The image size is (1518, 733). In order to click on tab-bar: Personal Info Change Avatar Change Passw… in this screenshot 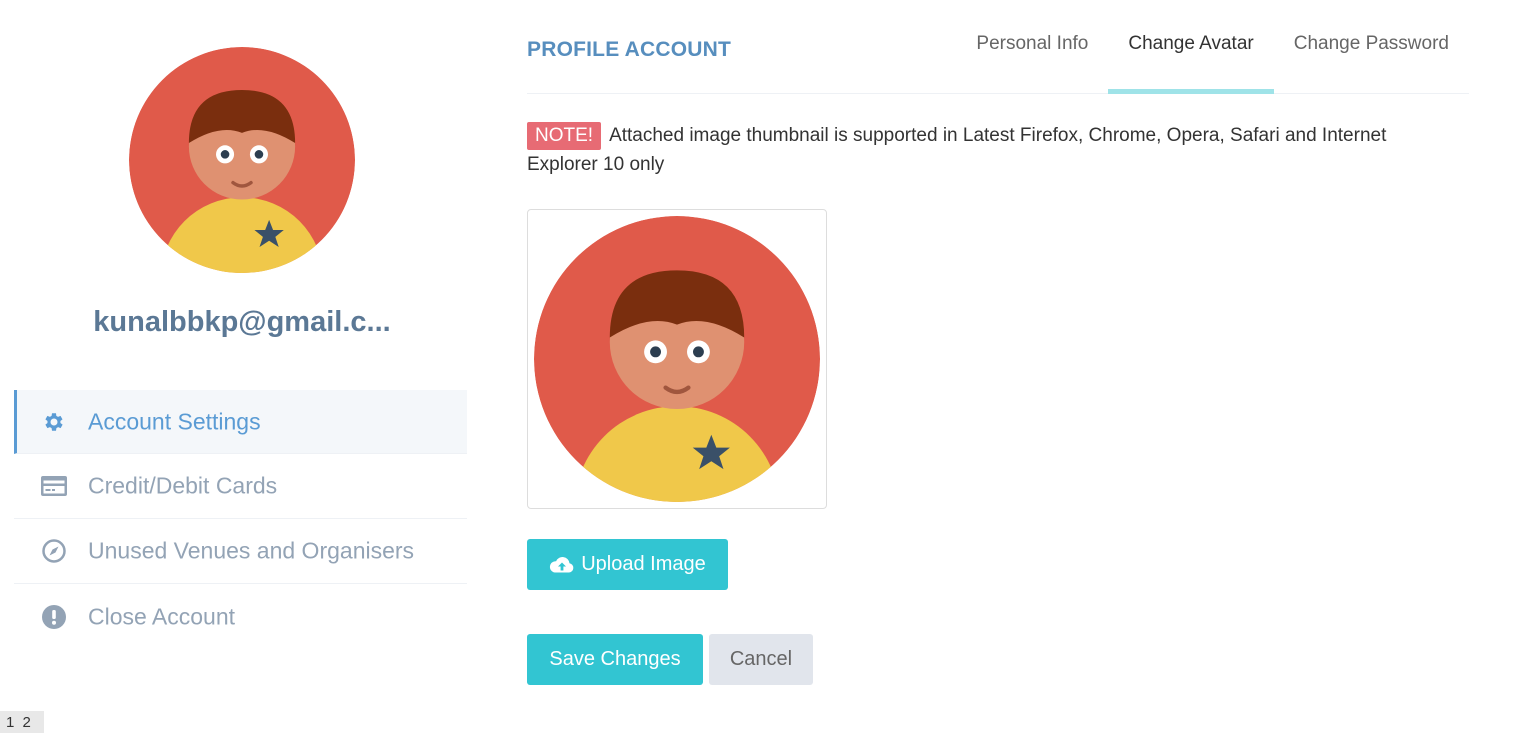, I will do `click(1212, 47)`.